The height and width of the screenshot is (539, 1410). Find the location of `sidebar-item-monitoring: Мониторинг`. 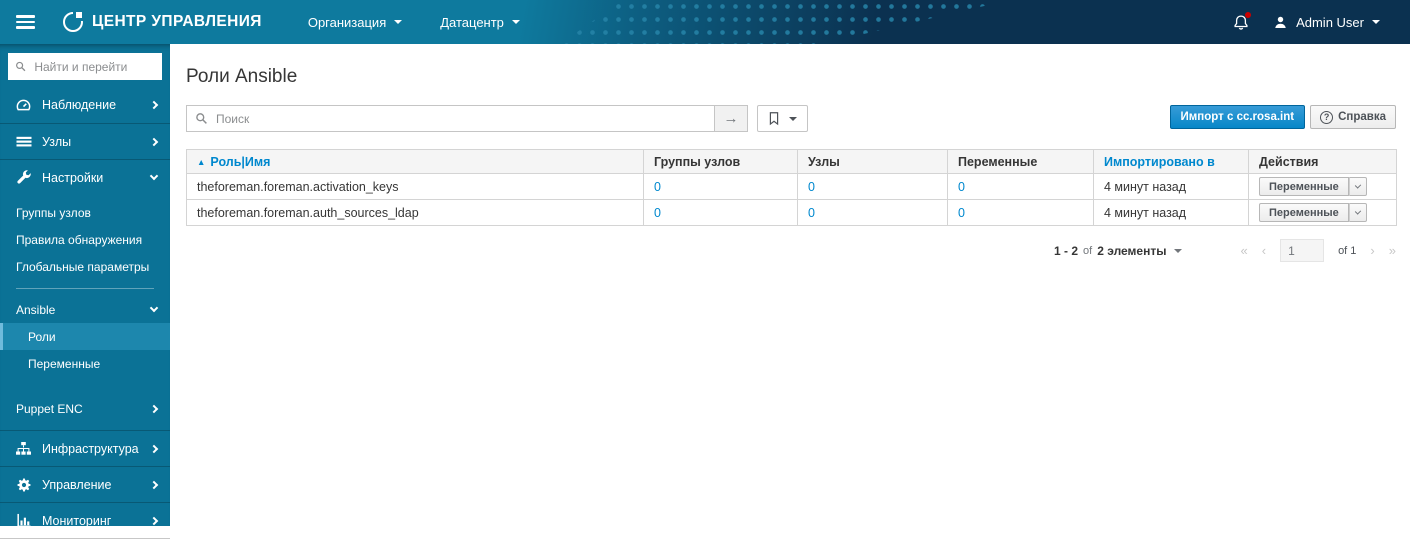

sidebar-item-monitoring: Мониторинг is located at coordinates (85, 520).